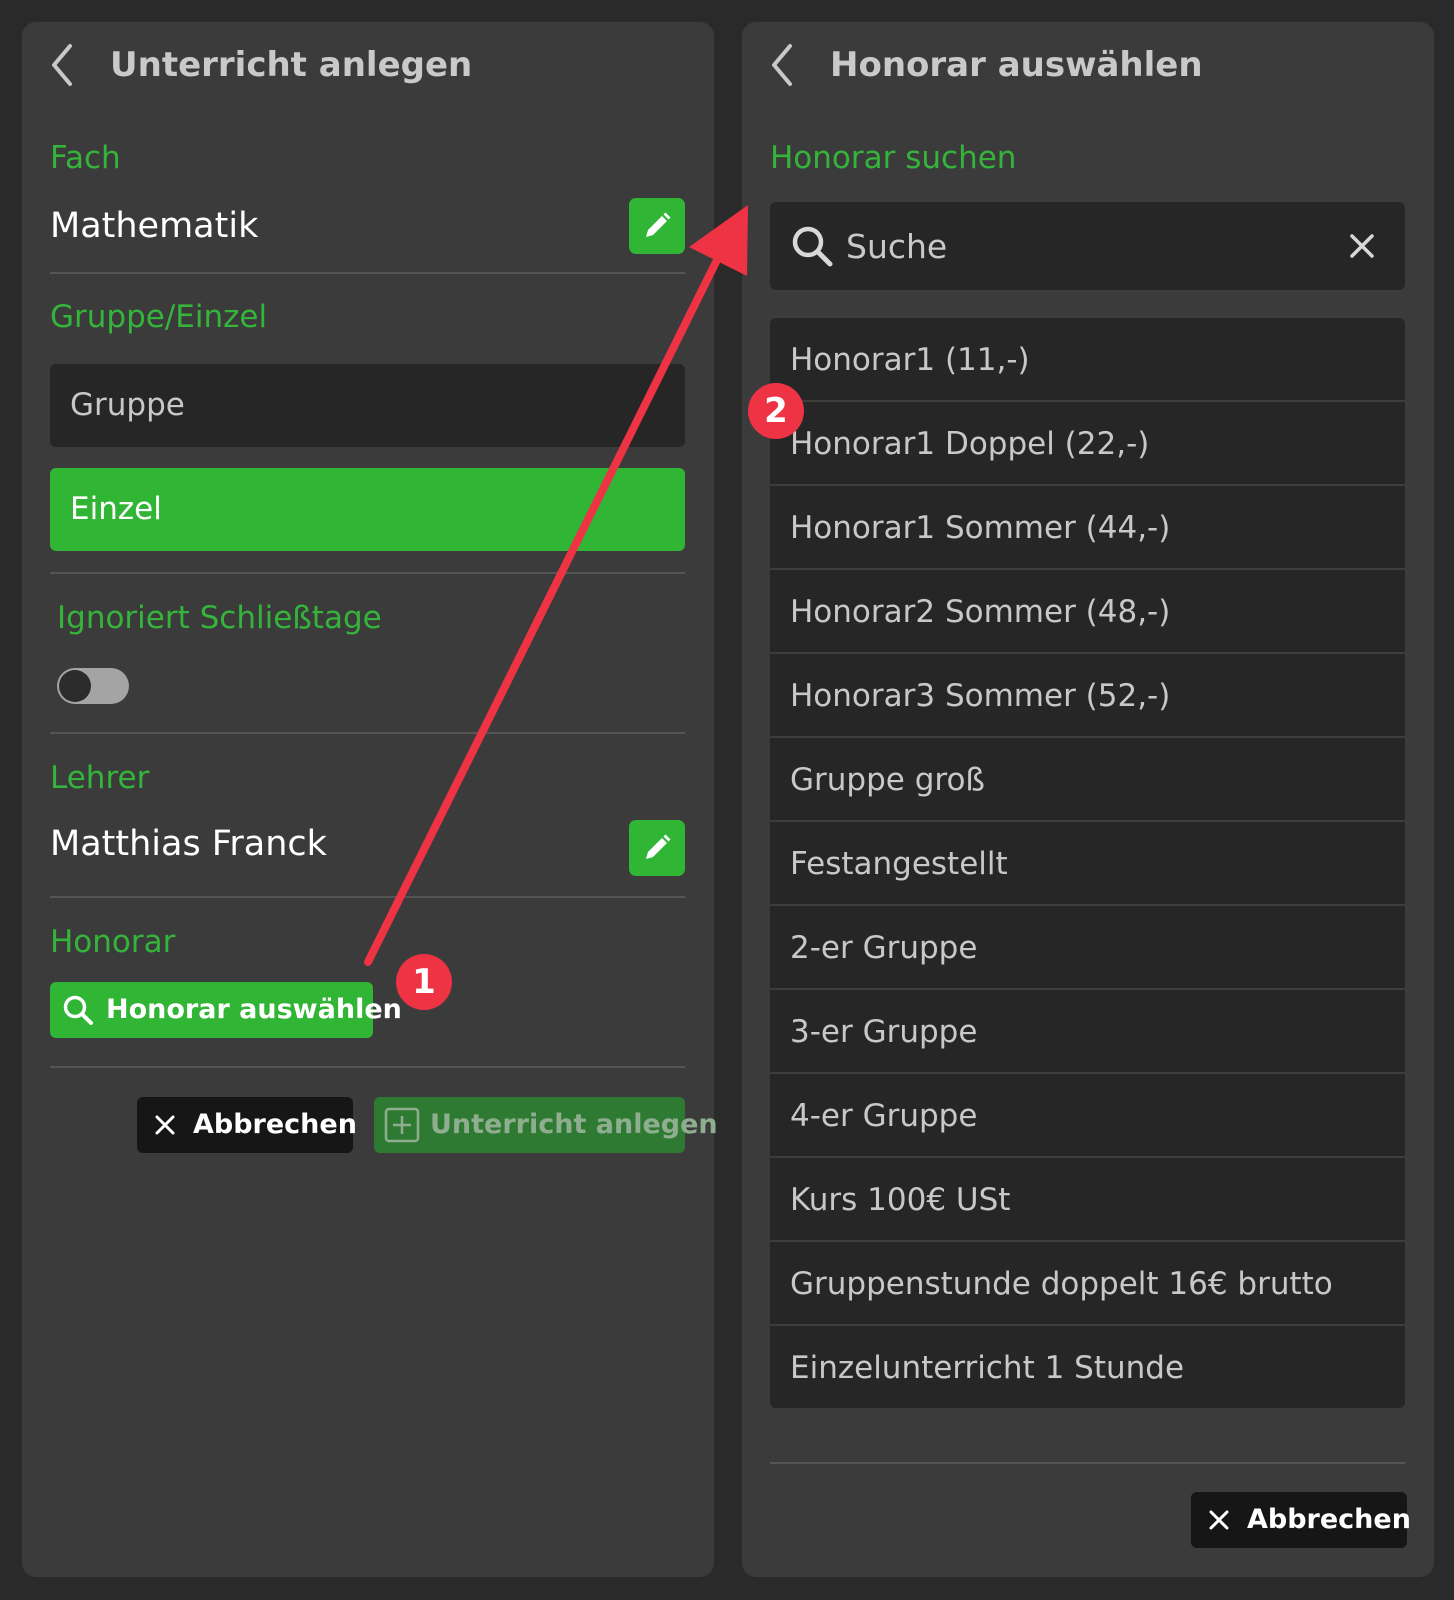 The image size is (1454, 1600). Describe the element at coordinates (93, 686) in the screenshot. I see `schliesstage-toggle` at that location.